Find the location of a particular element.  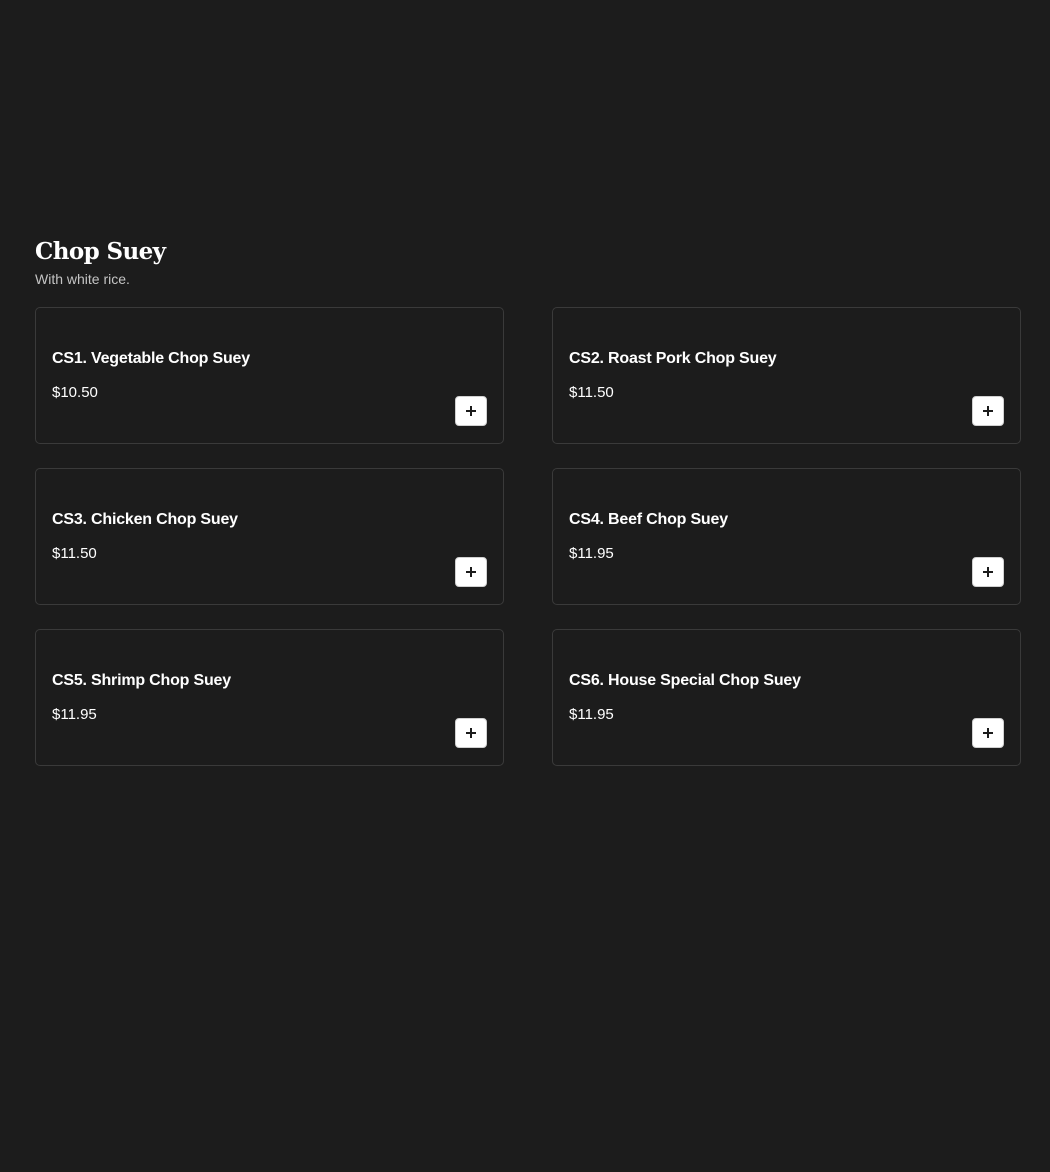

section-title: Chop Suey is located at coordinates (100, 251).